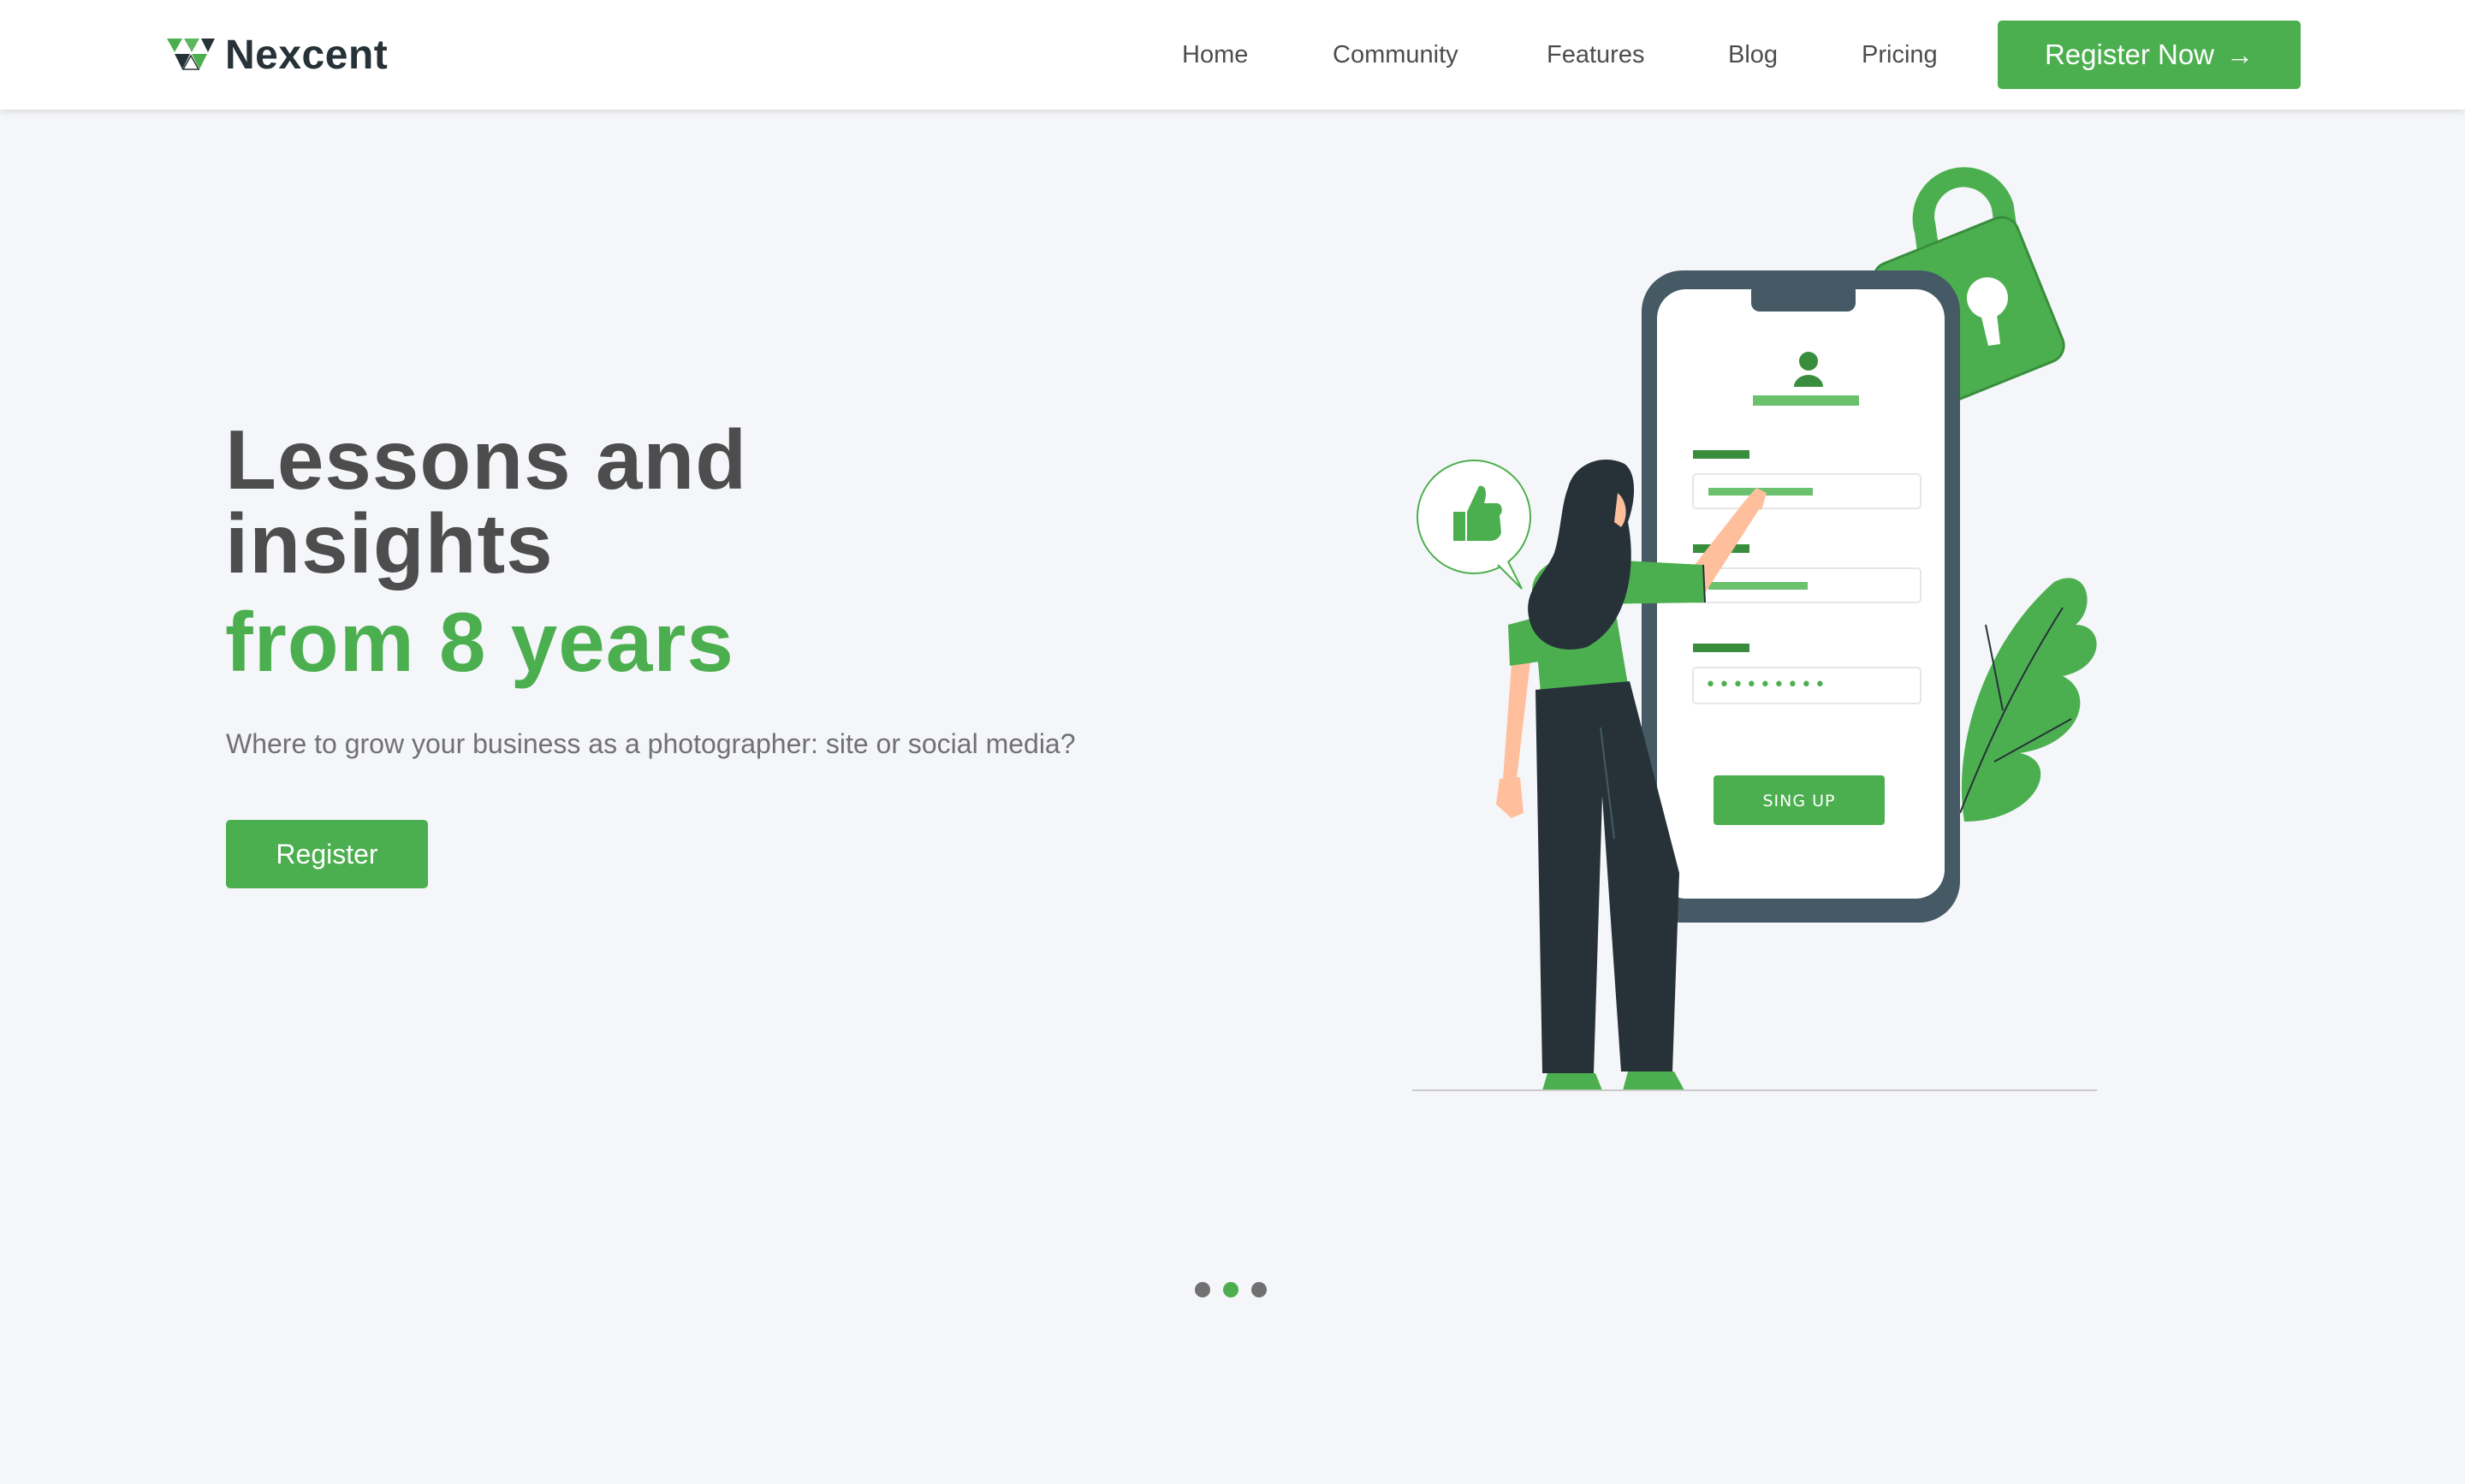 The width and height of the screenshot is (2465, 1484). What do you see at coordinates (1808, 362) in the screenshot?
I see `user-avatar-icon` at bounding box center [1808, 362].